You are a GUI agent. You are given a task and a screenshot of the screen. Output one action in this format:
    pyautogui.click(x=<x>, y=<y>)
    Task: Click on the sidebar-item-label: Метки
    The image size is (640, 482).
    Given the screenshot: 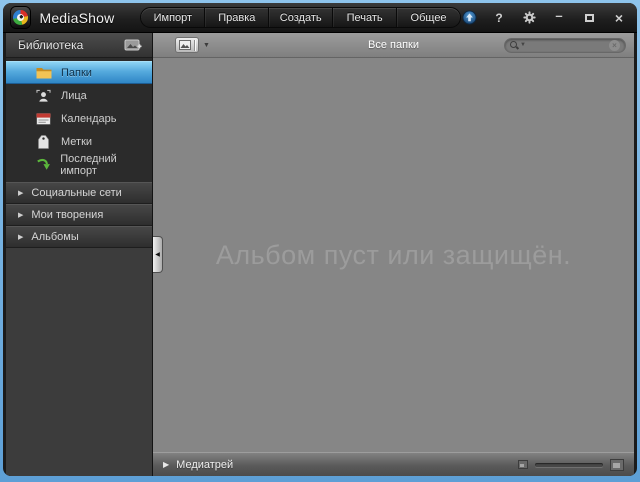 What is the action you would take?
    pyautogui.click(x=77, y=141)
    